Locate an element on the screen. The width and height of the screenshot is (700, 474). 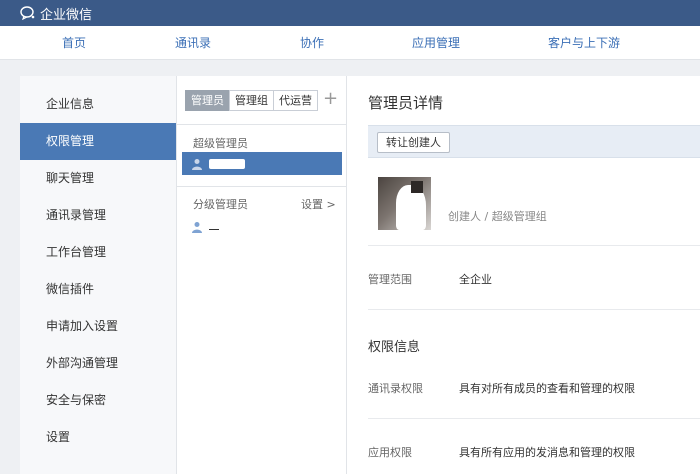
sidebar-item-workbench-management: 工作台管理 is located at coordinates (98, 252).